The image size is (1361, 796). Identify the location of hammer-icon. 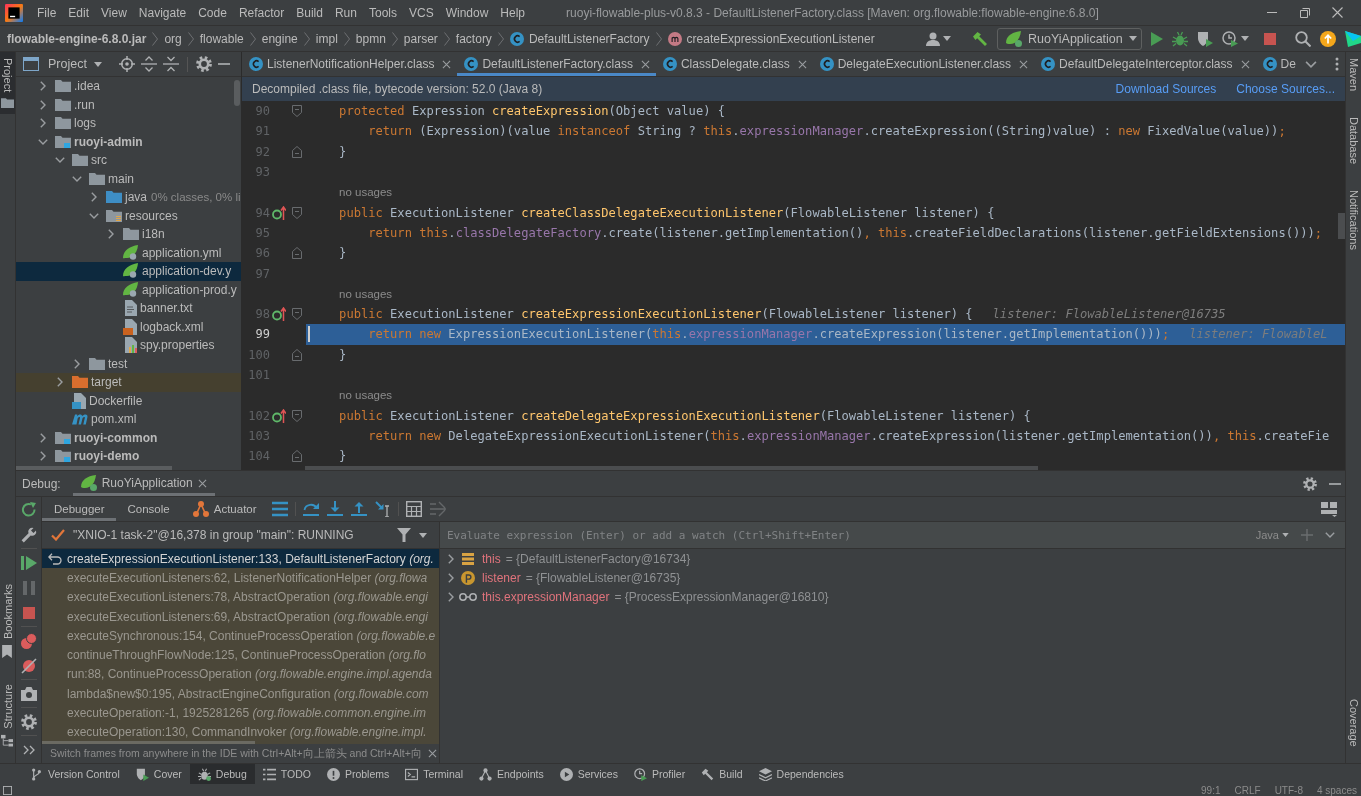
(980, 38).